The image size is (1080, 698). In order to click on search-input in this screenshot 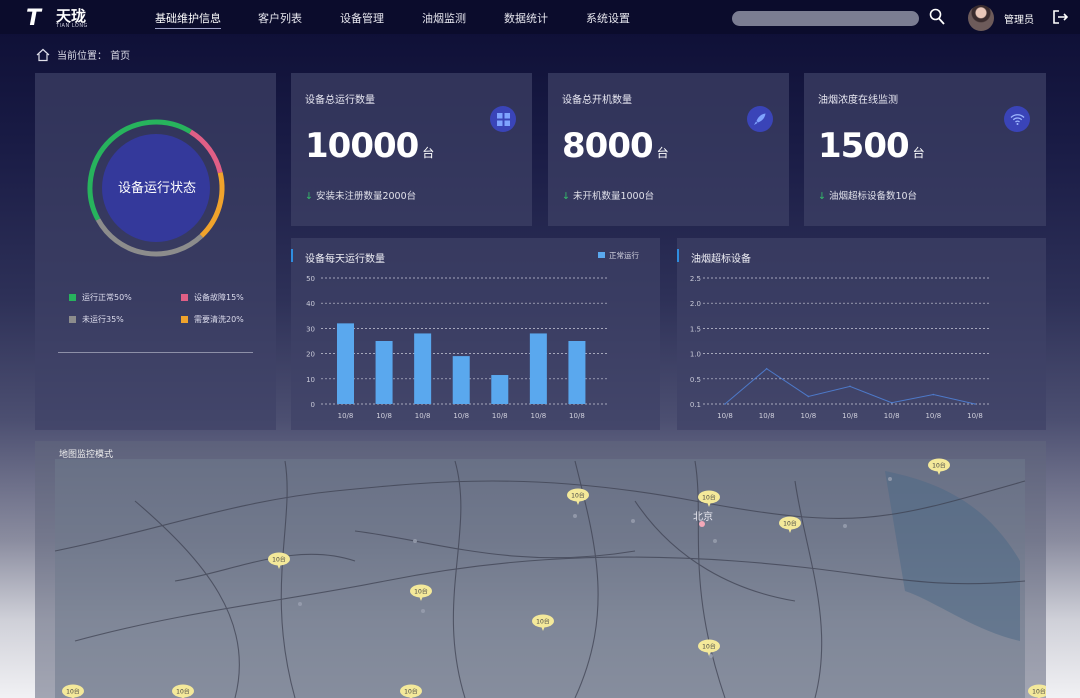, I will do `click(825, 18)`.